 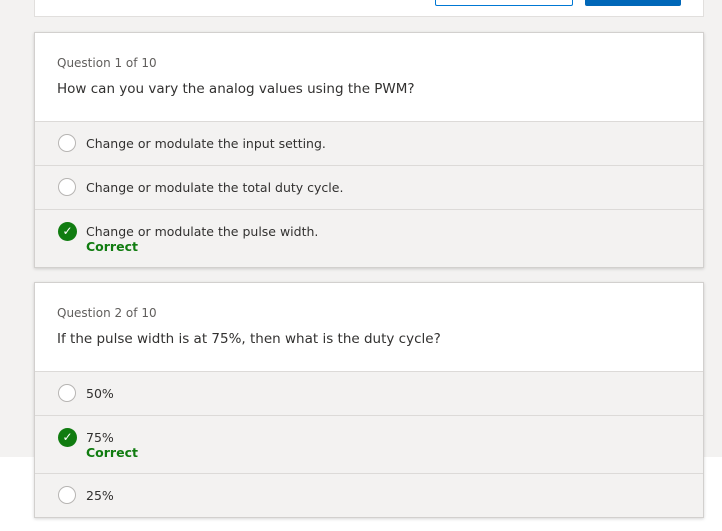 I want to click on answer-option: Change or modulate the input setting., so click(x=369, y=143).